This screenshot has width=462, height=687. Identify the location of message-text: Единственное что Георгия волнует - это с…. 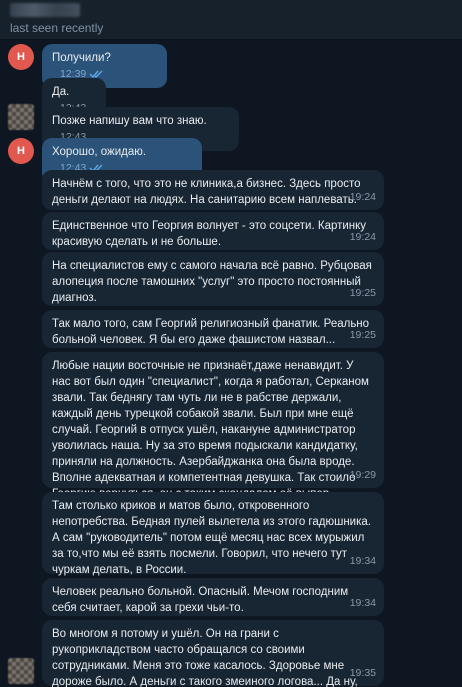
(211, 234).